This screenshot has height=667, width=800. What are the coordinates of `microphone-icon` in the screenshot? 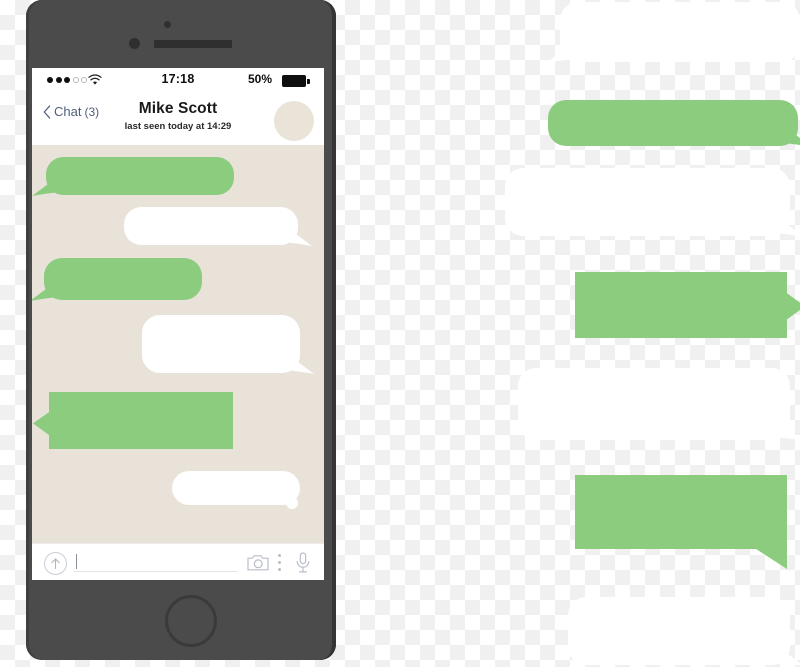 It's located at (303, 562).